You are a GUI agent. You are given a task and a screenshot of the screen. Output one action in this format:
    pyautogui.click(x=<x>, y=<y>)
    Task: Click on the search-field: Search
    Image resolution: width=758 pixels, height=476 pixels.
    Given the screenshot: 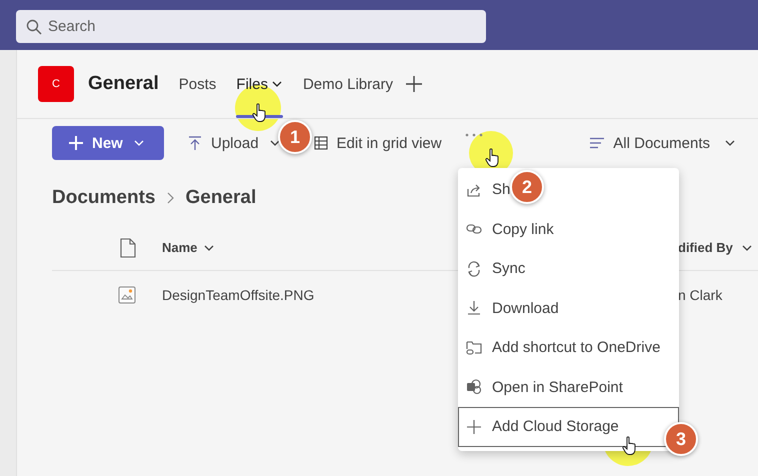 What is the action you would take?
    pyautogui.click(x=251, y=26)
    